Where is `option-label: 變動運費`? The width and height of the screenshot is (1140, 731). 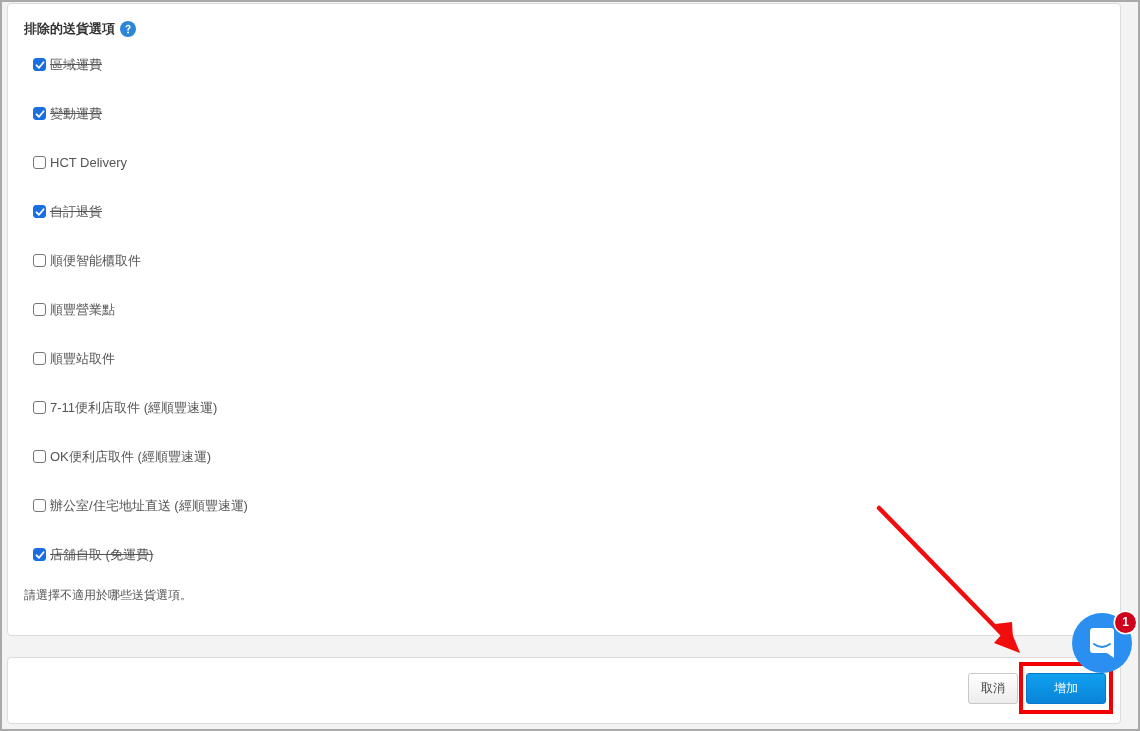 option-label: 變動運費 is located at coordinates (76, 113).